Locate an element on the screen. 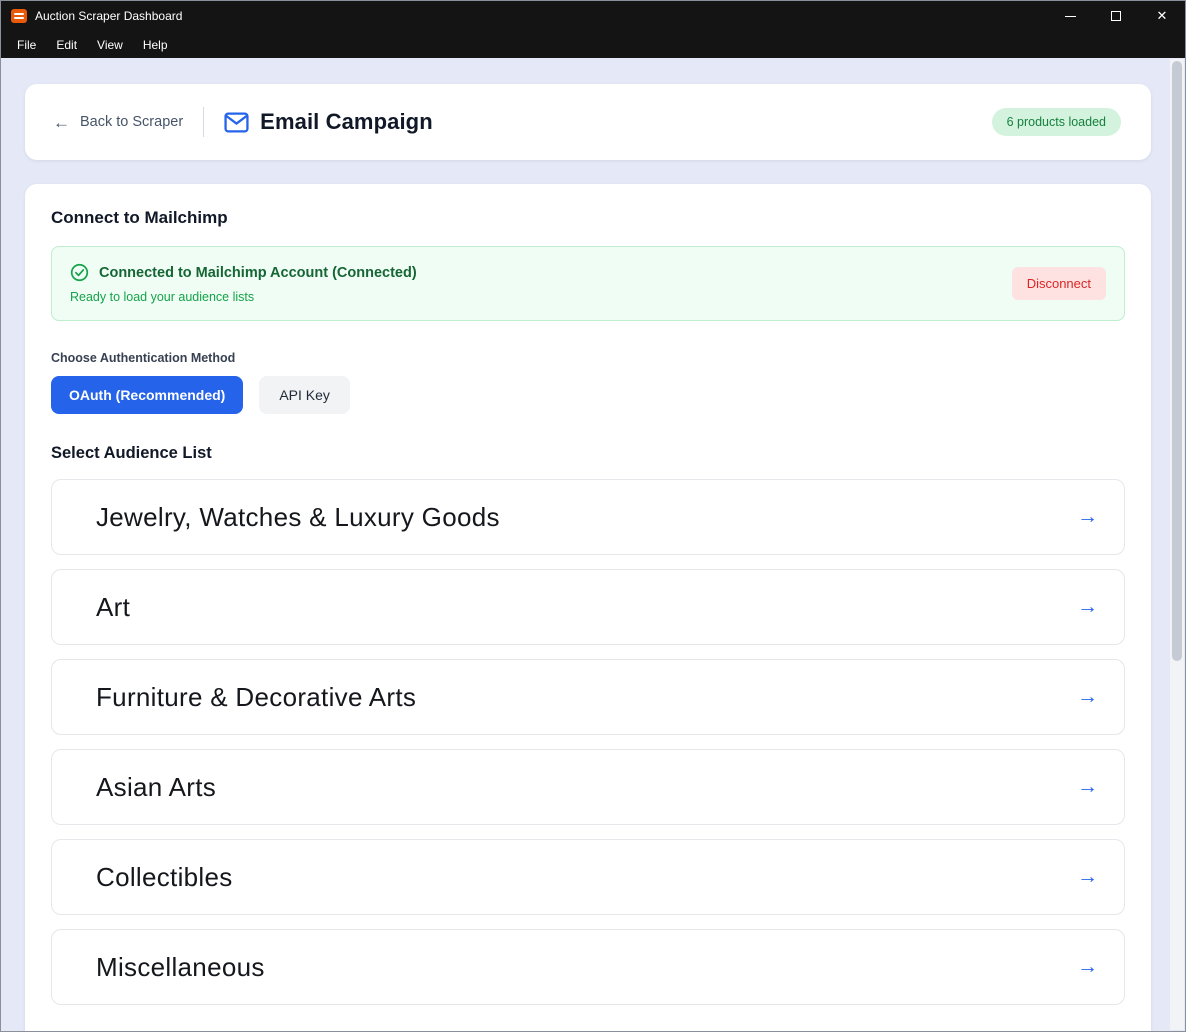  audience-list-name: Jewelry, Watches & Luxury Goods is located at coordinates (298, 516).